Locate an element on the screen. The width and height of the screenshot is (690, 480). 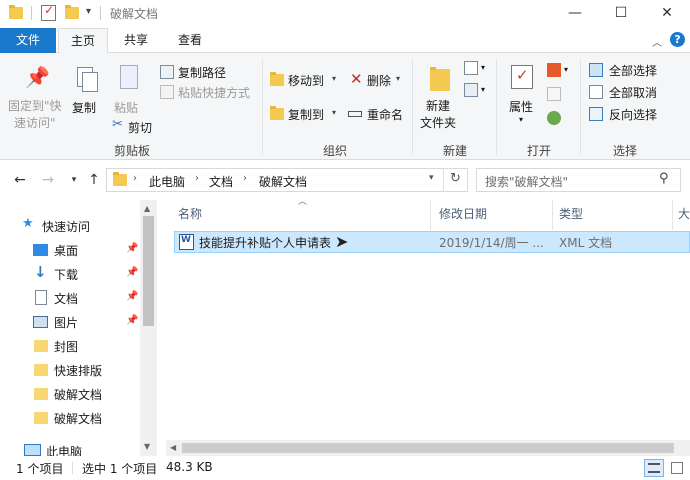
content-horizontal-scrollbar: ◀ is located at coordinates (428, 448).